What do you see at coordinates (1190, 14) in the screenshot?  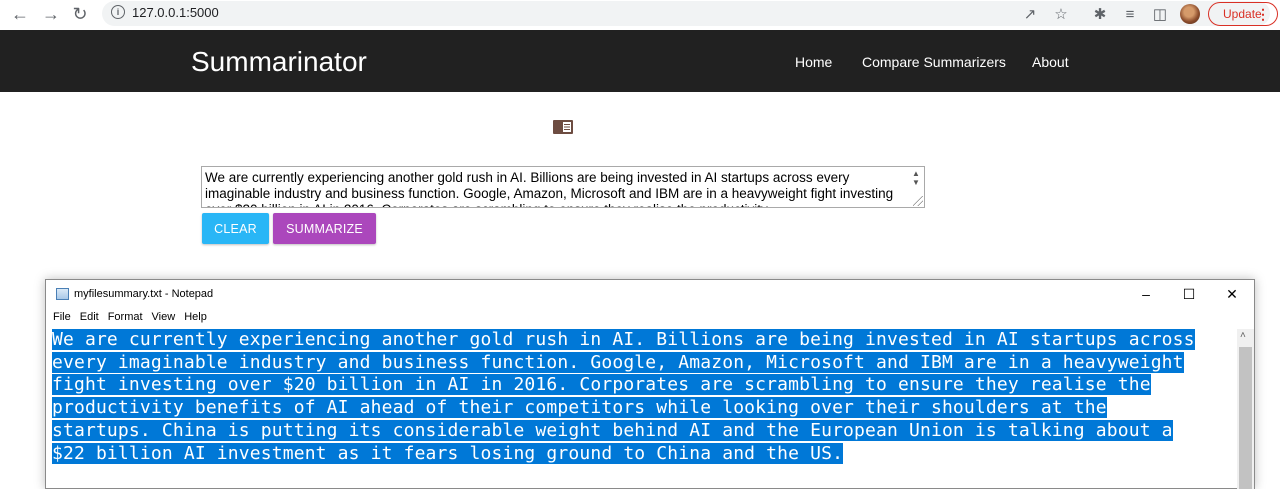 I see `profile-avatar` at bounding box center [1190, 14].